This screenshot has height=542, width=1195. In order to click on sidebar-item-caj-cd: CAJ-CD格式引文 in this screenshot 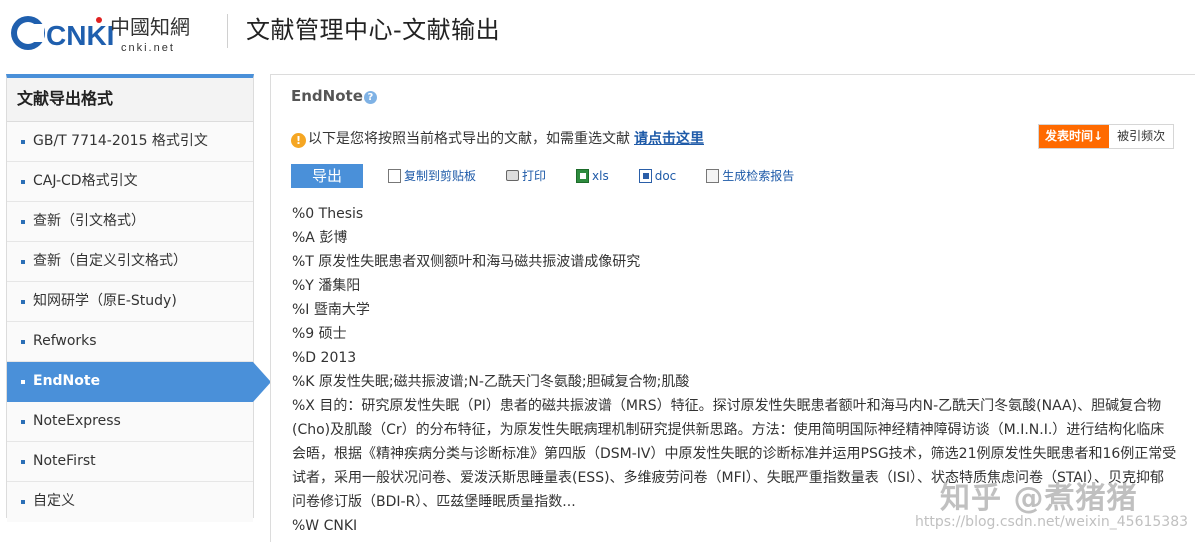, I will do `click(130, 182)`.